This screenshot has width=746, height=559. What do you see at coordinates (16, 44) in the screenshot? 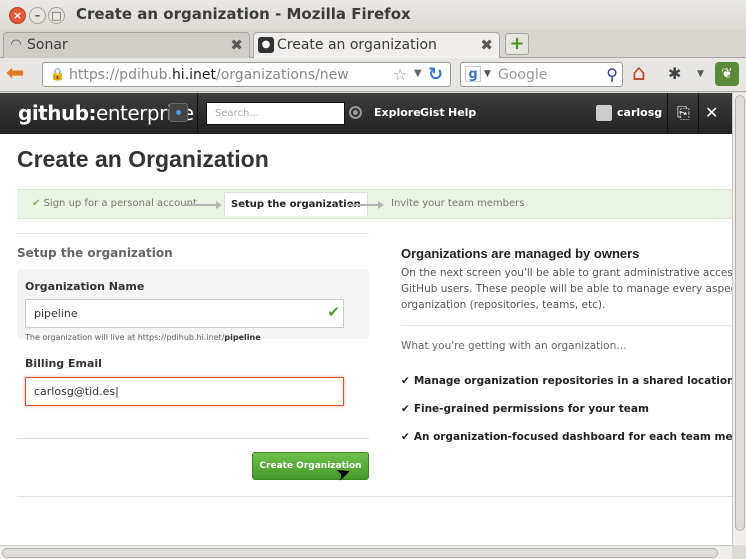
I see `sonar-favicon-icon: ◠` at bounding box center [16, 44].